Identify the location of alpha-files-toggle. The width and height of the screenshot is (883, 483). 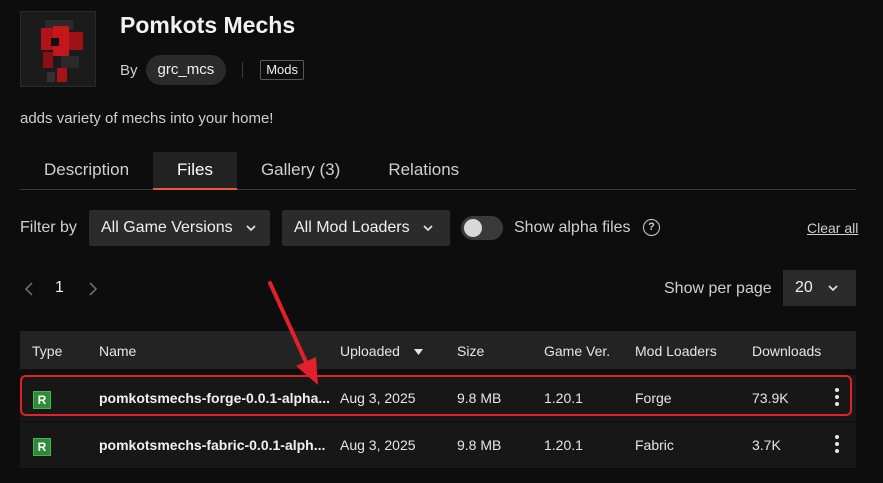
(482, 228).